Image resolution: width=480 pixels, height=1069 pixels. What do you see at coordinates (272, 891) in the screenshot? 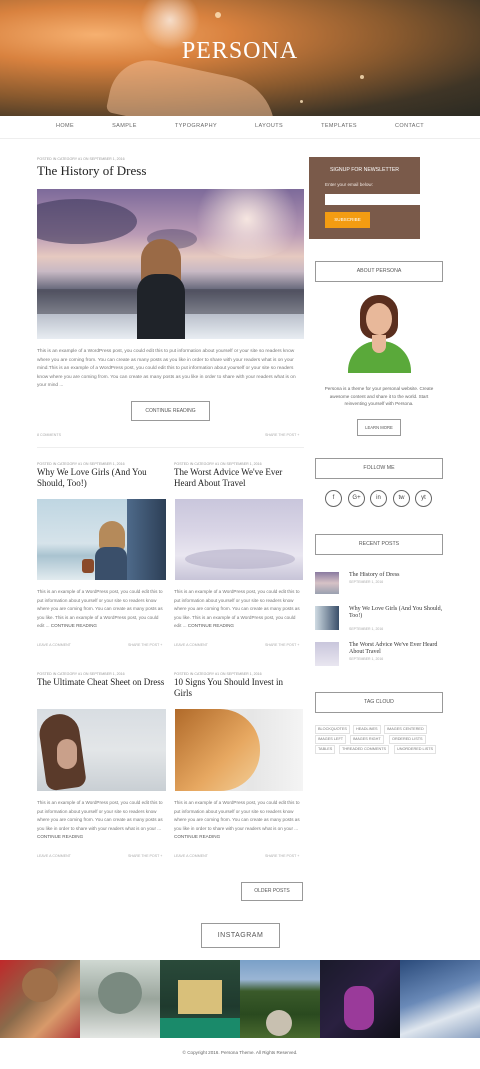
I see `older-posts-button: OLDER POSTS` at bounding box center [272, 891].